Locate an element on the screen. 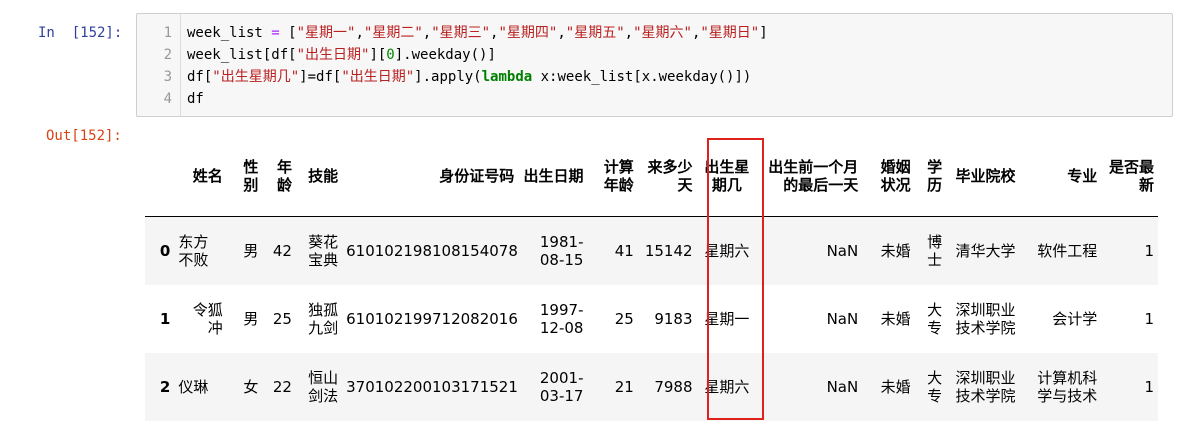 The image size is (1200, 424). cell-major: 计算机科学与技术 is located at coordinates (1067, 386).